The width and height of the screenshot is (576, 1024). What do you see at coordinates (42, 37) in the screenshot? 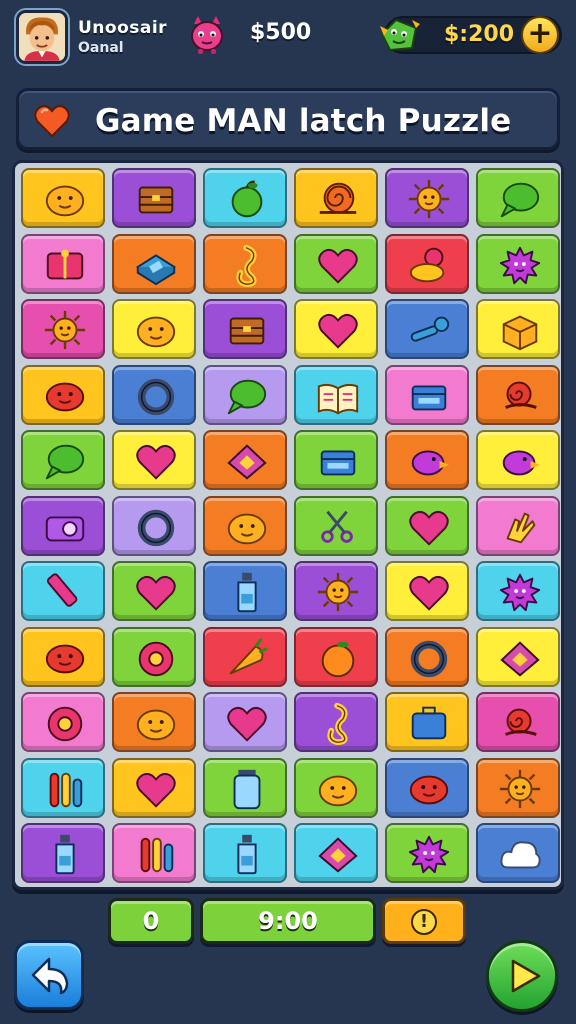
I see `avatar` at bounding box center [42, 37].